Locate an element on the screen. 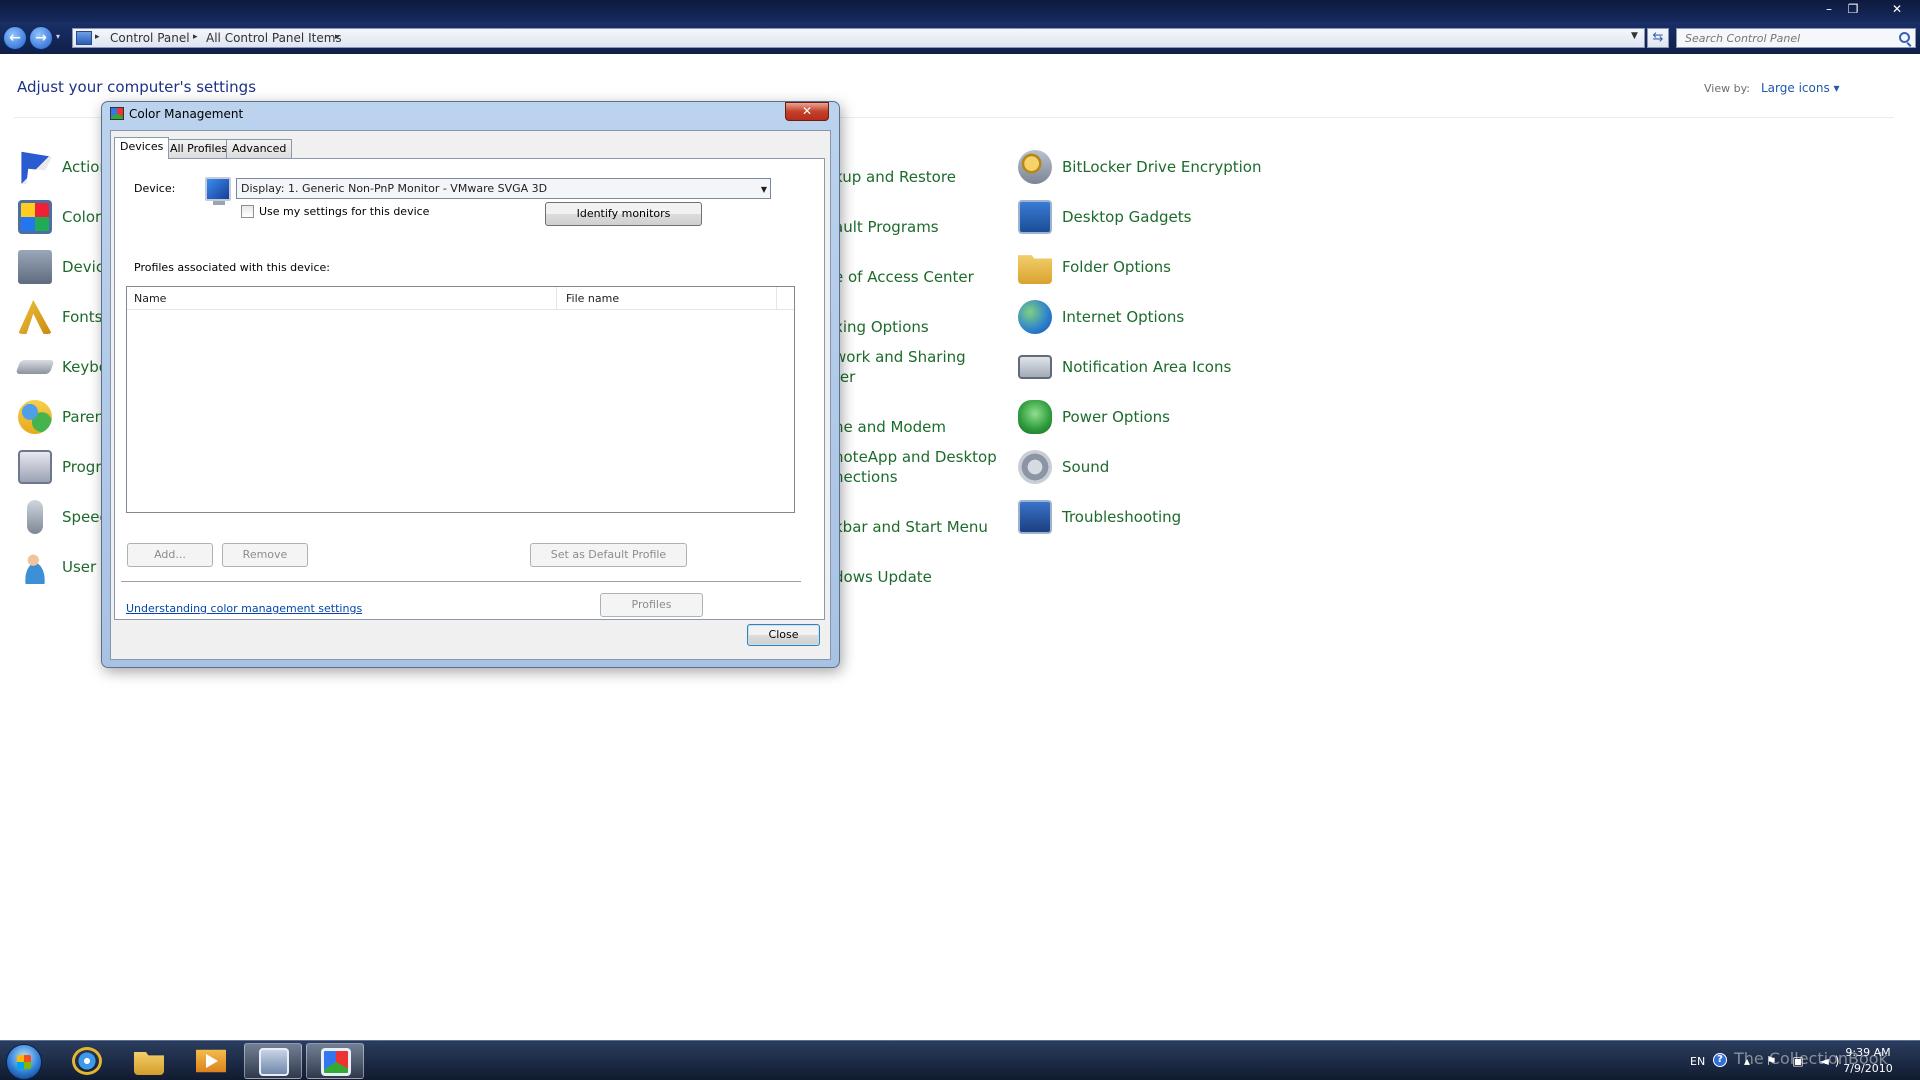  internet-options-globe-icon is located at coordinates (1035, 317).